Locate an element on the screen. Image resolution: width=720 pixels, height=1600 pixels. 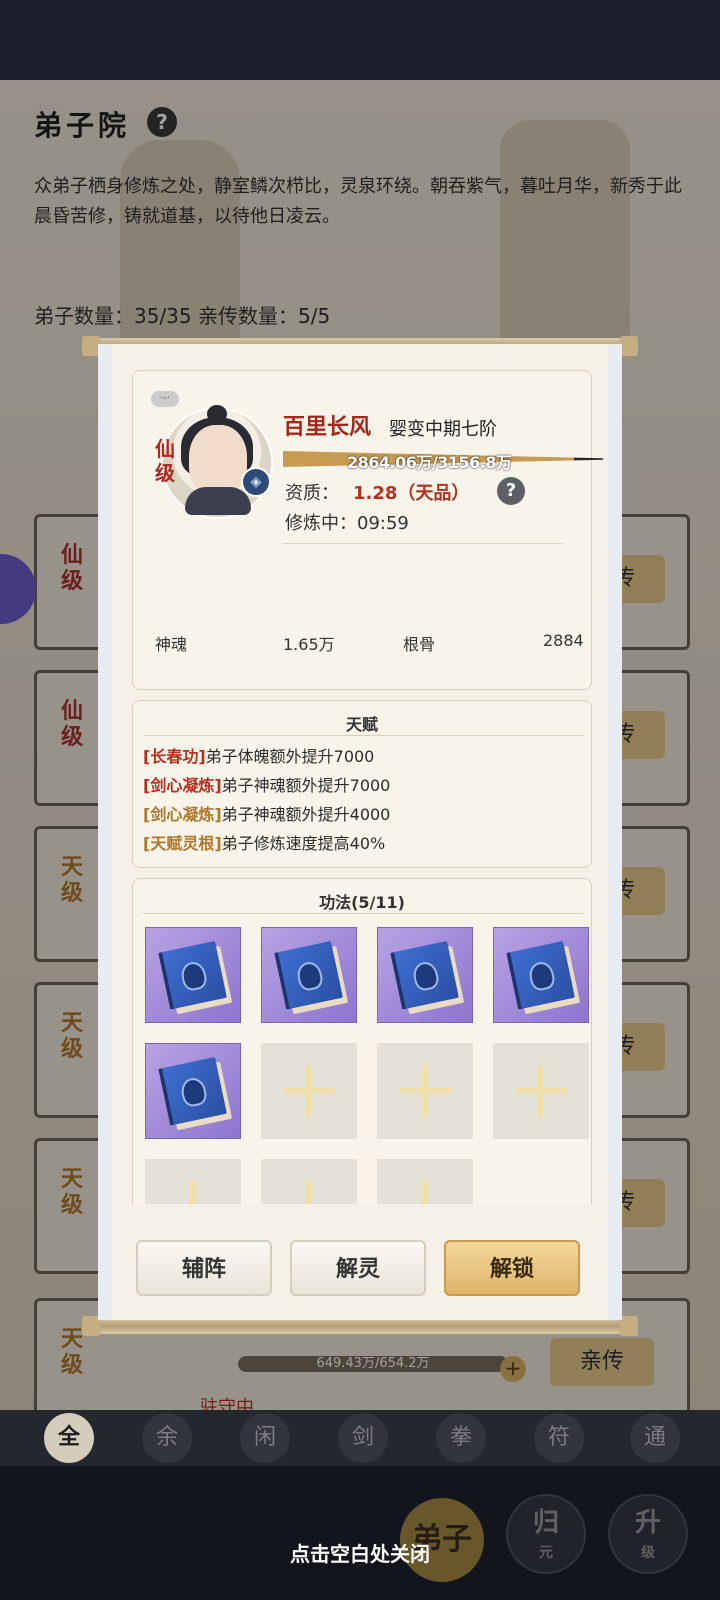
aptitude-value: 1.28（天品） is located at coordinates (411, 493).